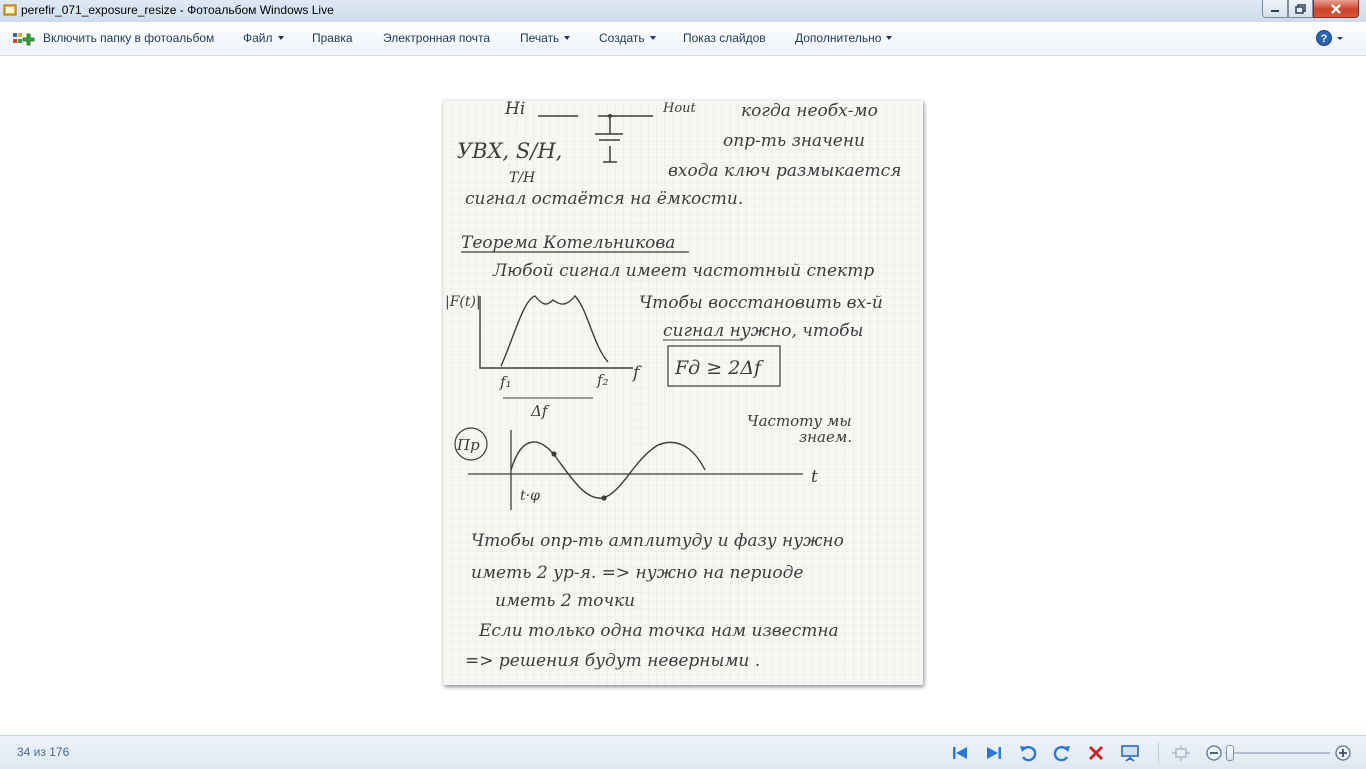  I want to click on note-text: знаем., so click(825, 437).